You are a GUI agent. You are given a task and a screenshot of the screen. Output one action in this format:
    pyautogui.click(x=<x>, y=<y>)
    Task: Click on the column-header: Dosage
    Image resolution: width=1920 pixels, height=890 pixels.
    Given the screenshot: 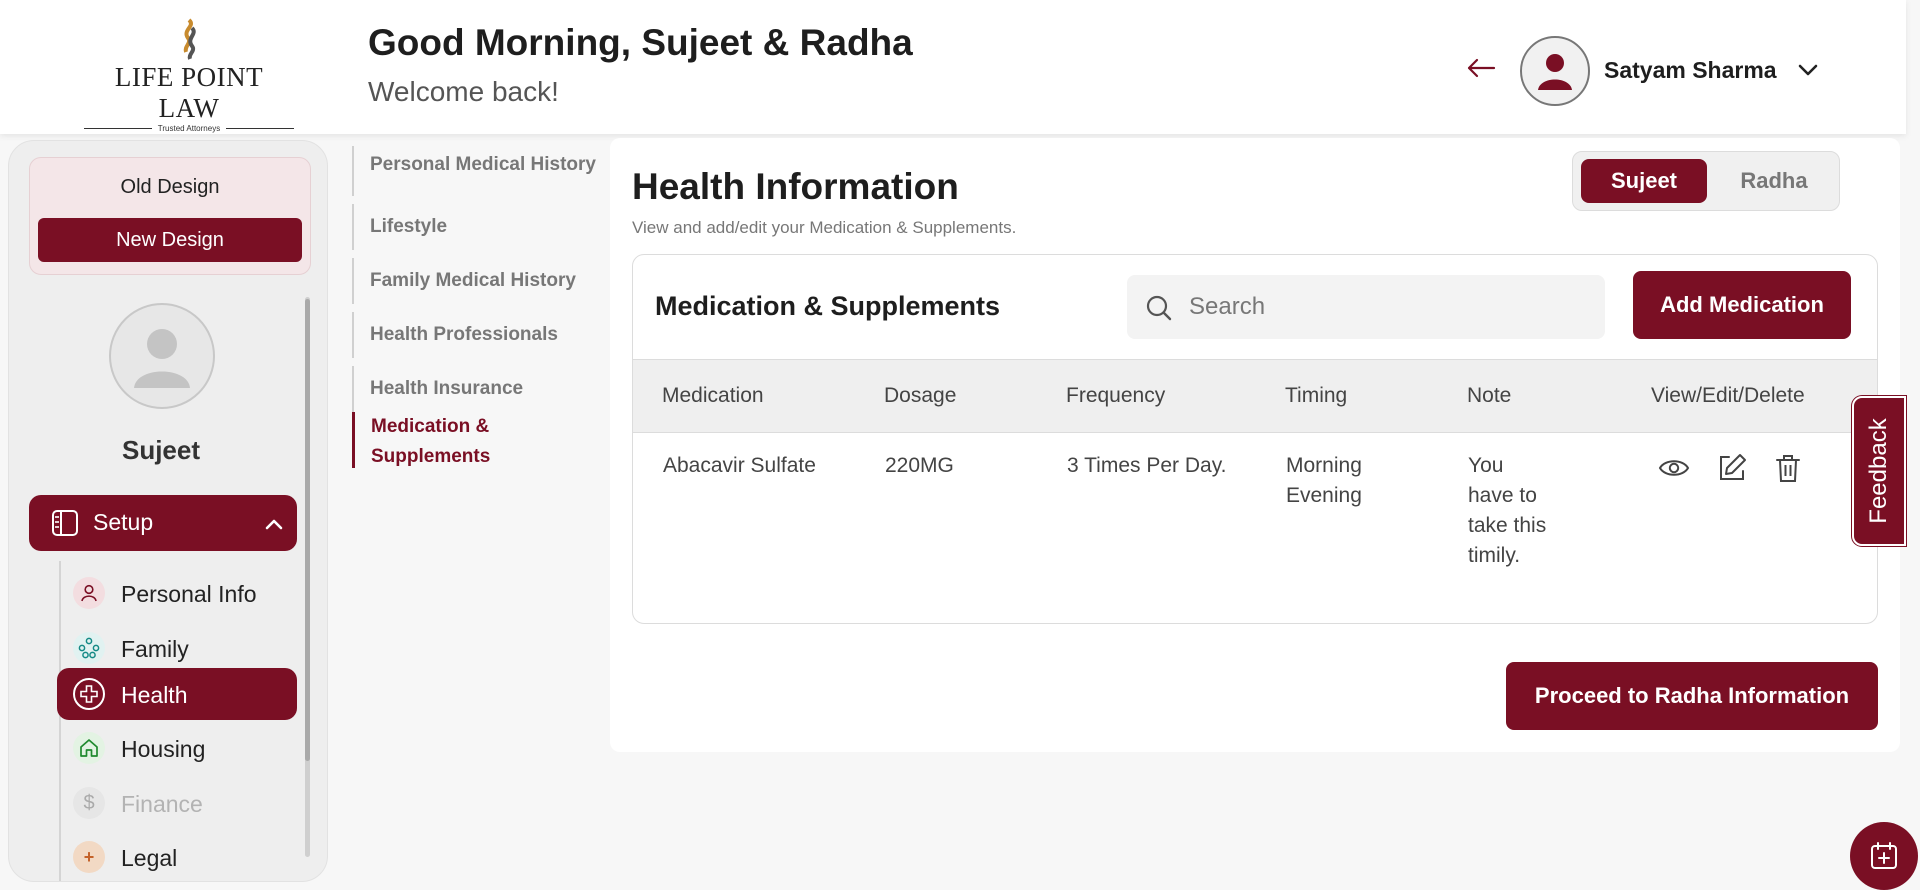 What is the action you would take?
    pyautogui.click(x=920, y=396)
    